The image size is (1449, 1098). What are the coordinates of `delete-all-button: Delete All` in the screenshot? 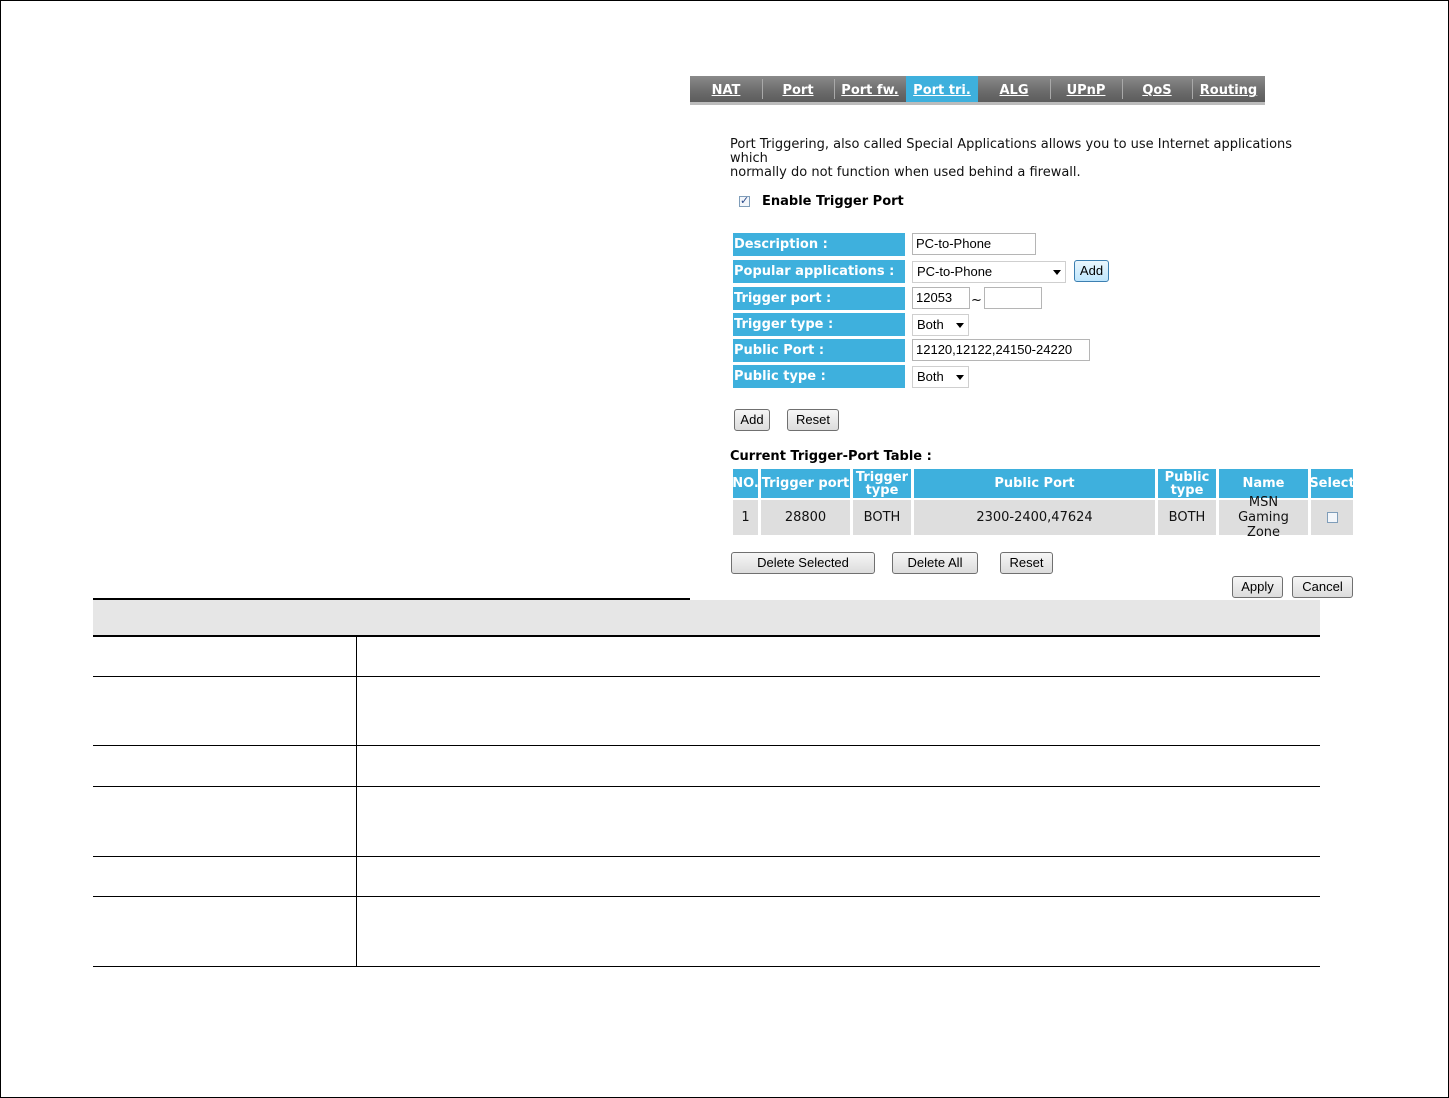 It's located at (935, 563).